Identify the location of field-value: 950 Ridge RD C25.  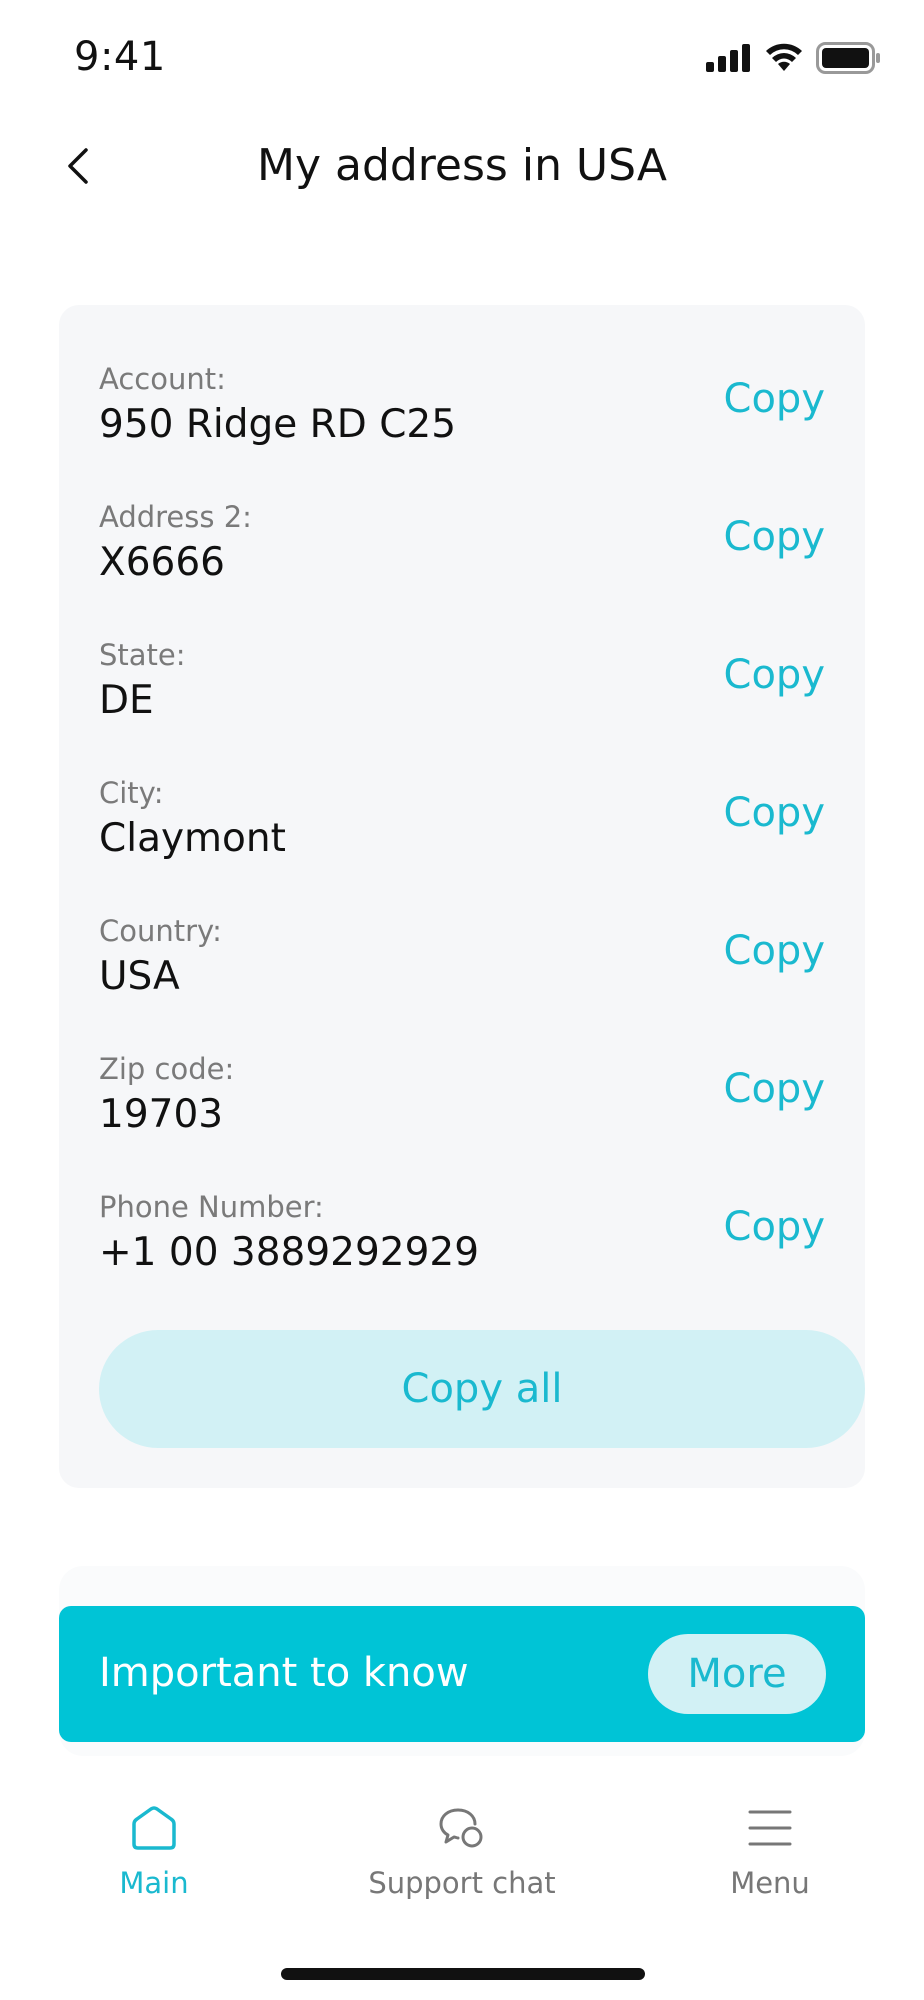
(278, 424).